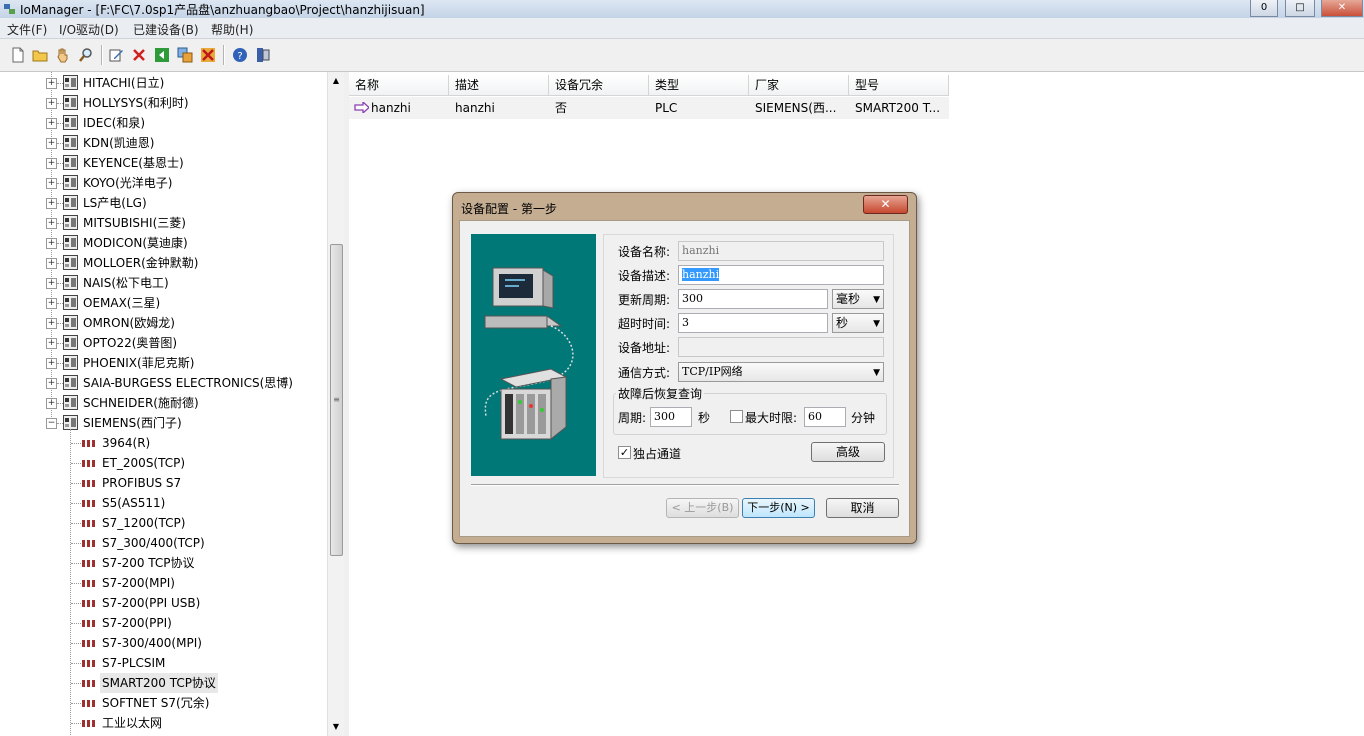  What do you see at coordinates (27, 29) in the screenshot?
I see `menu-file: 文件(F)` at bounding box center [27, 29].